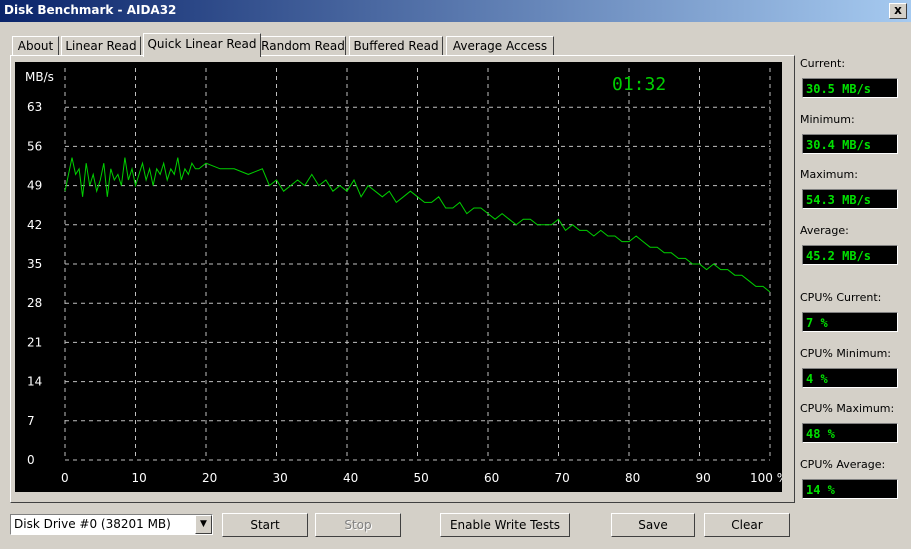  Describe the element at coordinates (34, 146) in the screenshot. I see `y-tick-label: 56` at that location.